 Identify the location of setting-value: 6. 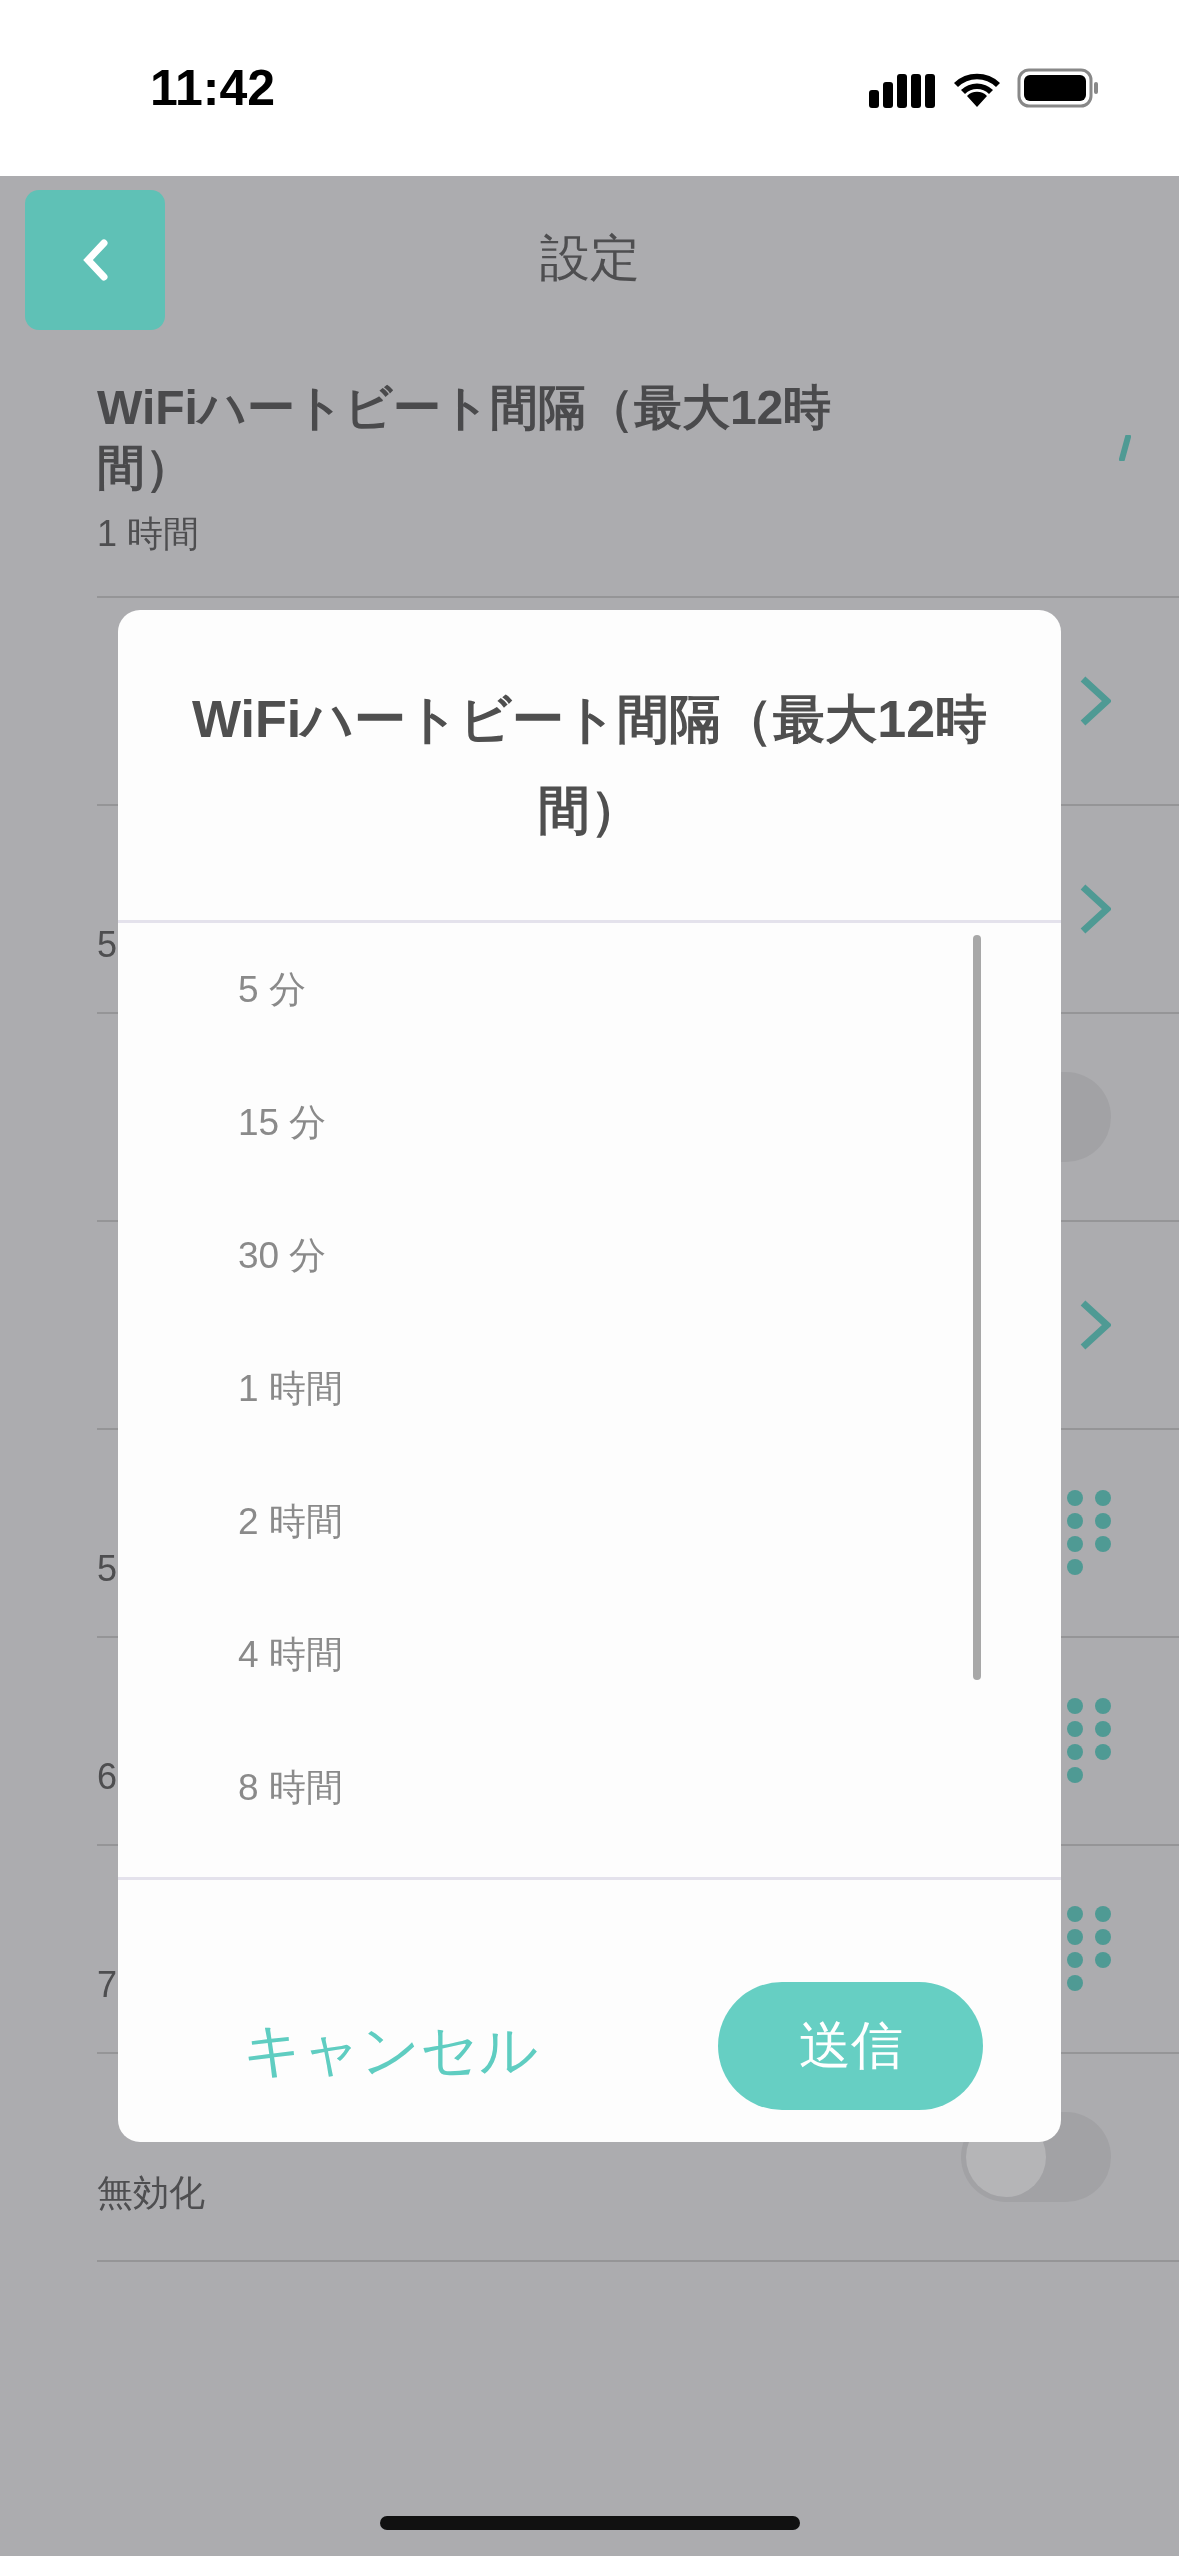
(107, 1777).